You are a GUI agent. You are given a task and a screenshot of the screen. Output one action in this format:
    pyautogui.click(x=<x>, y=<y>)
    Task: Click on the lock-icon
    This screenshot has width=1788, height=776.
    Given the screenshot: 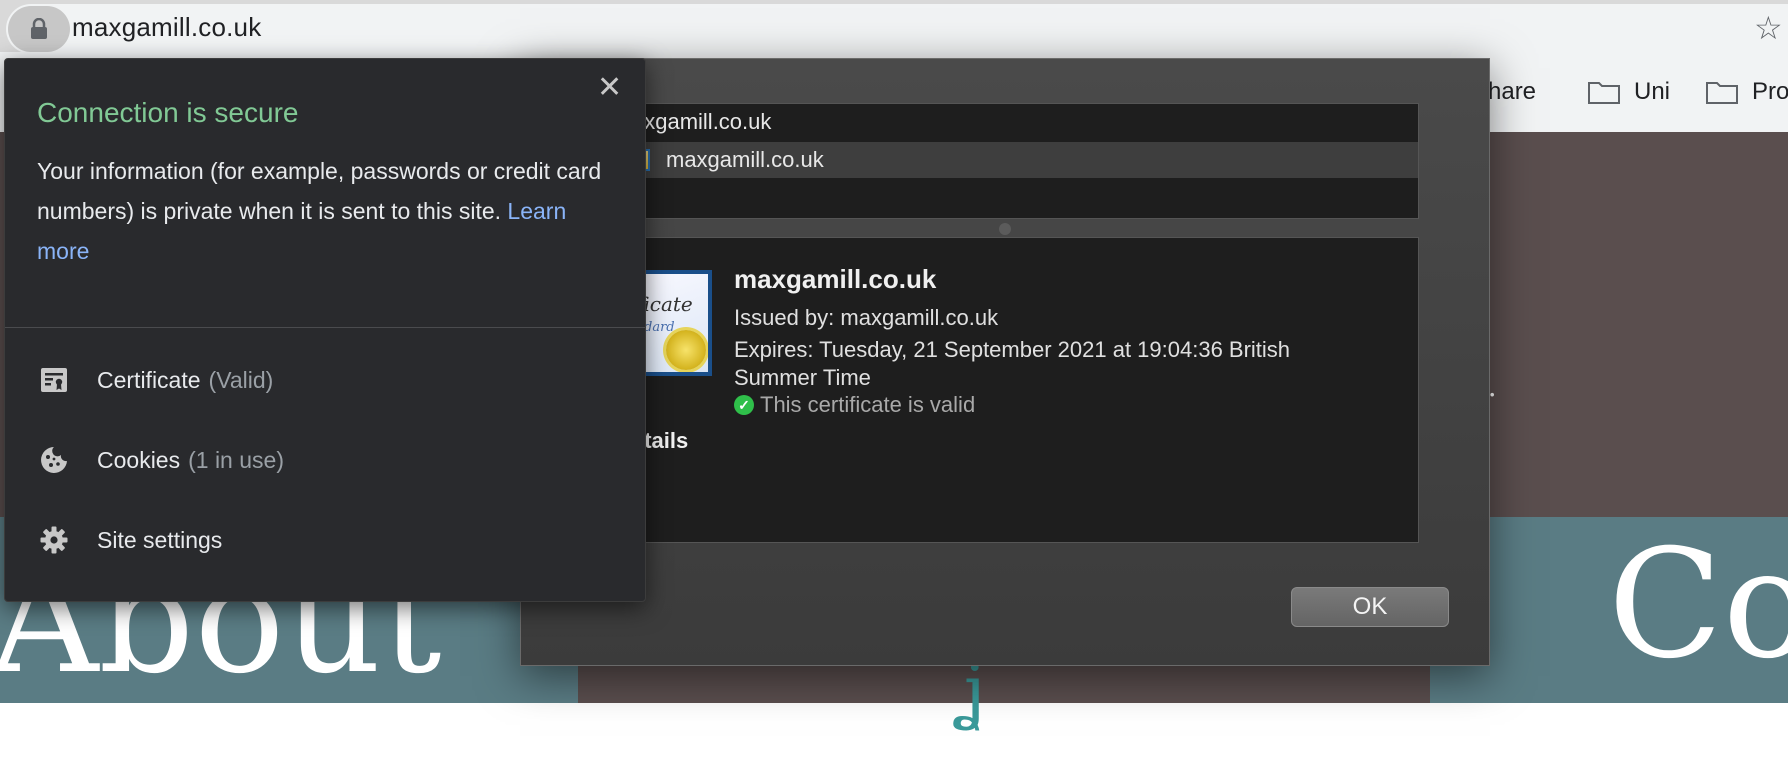 What is the action you would take?
    pyautogui.click(x=39, y=28)
    